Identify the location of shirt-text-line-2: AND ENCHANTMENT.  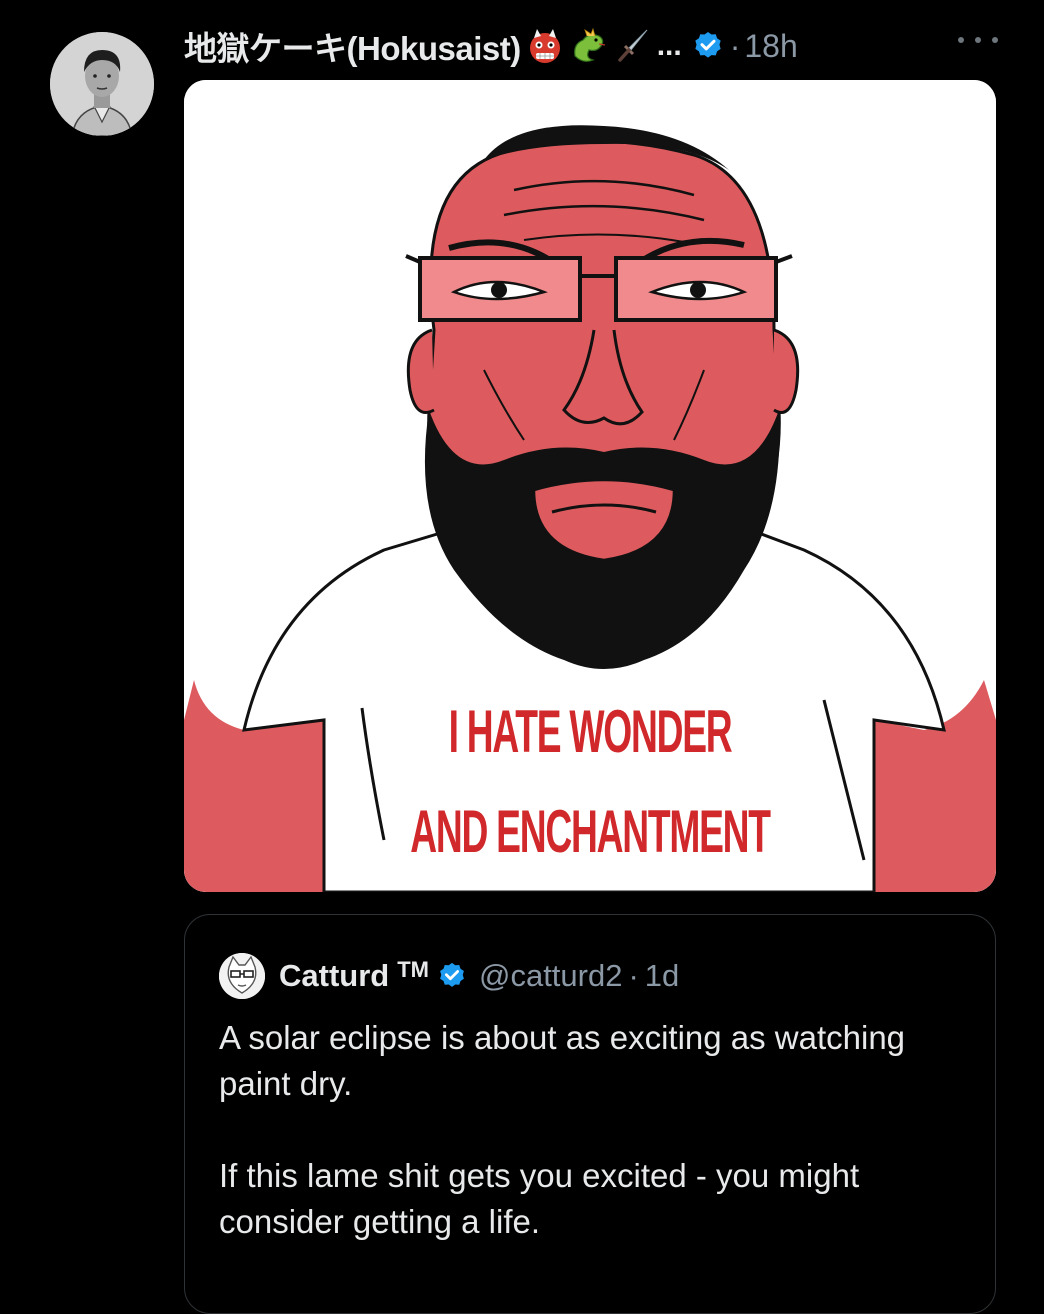
(590, 831).